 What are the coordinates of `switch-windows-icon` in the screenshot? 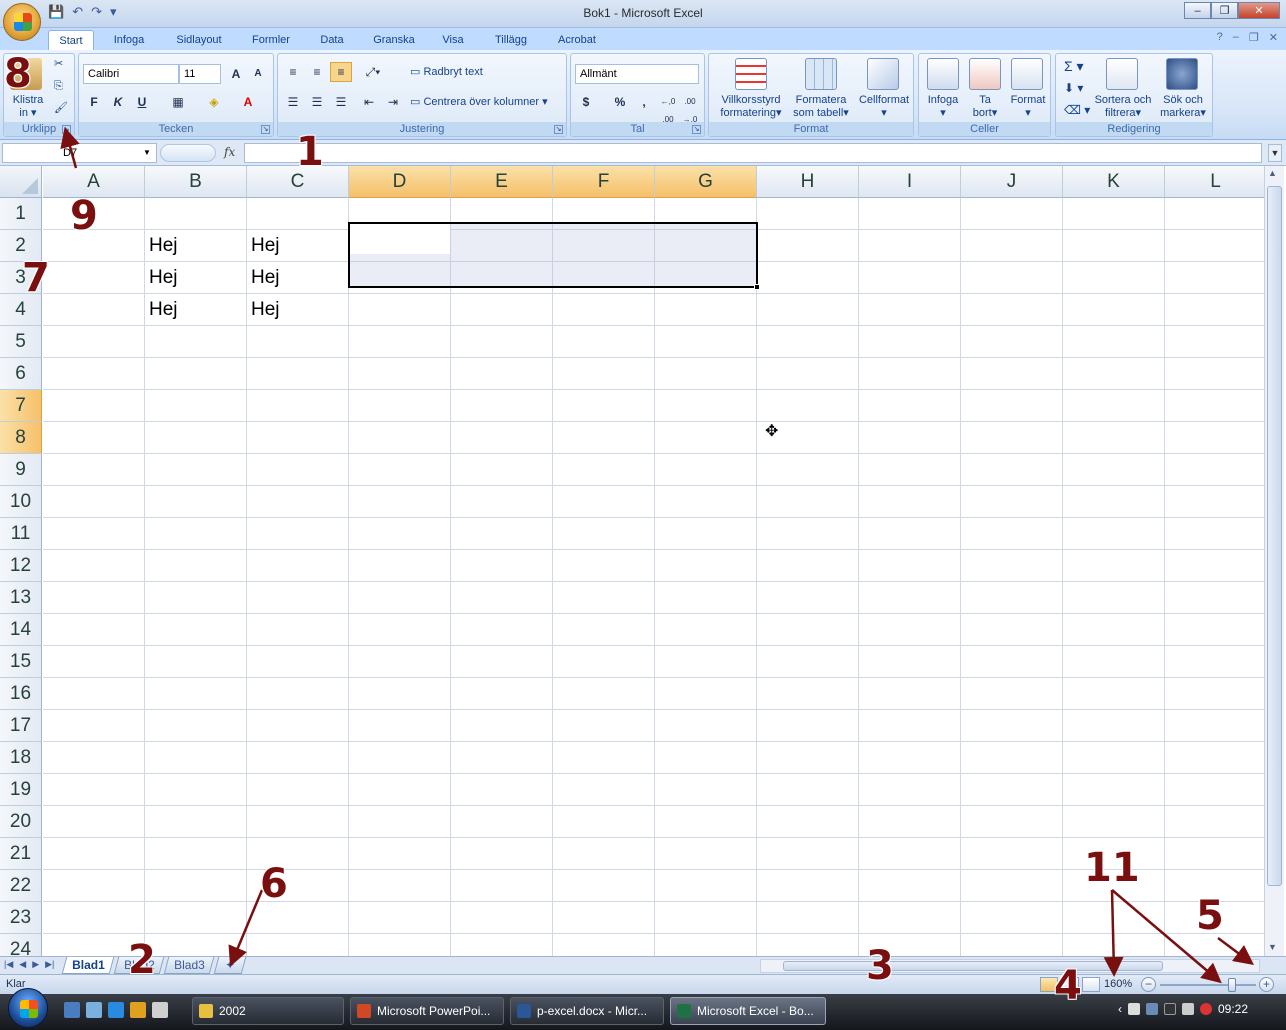 It's located at (94, 1010).